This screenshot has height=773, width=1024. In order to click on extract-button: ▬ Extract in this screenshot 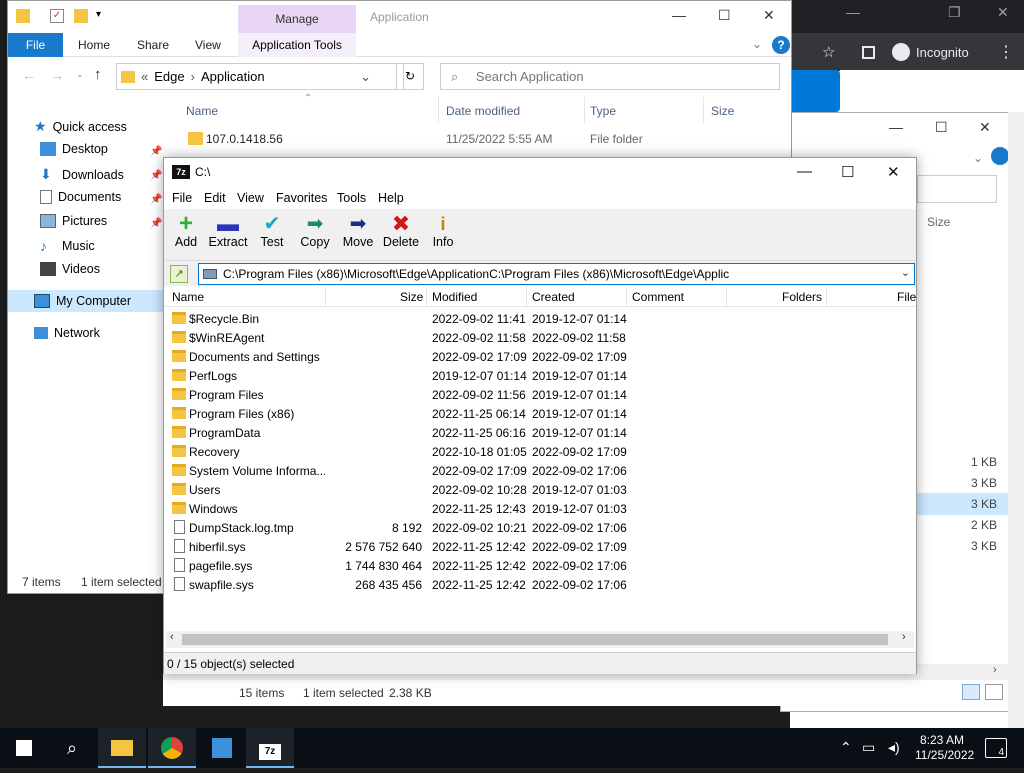, I will do `click(228, 231)`.